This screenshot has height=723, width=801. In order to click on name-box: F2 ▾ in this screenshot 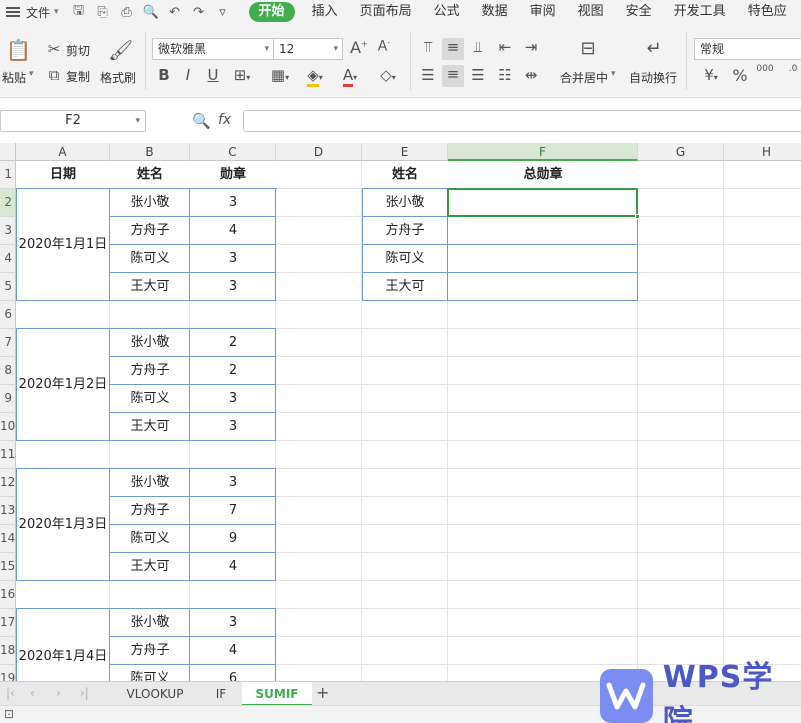, I will do `click(73, 121)`.